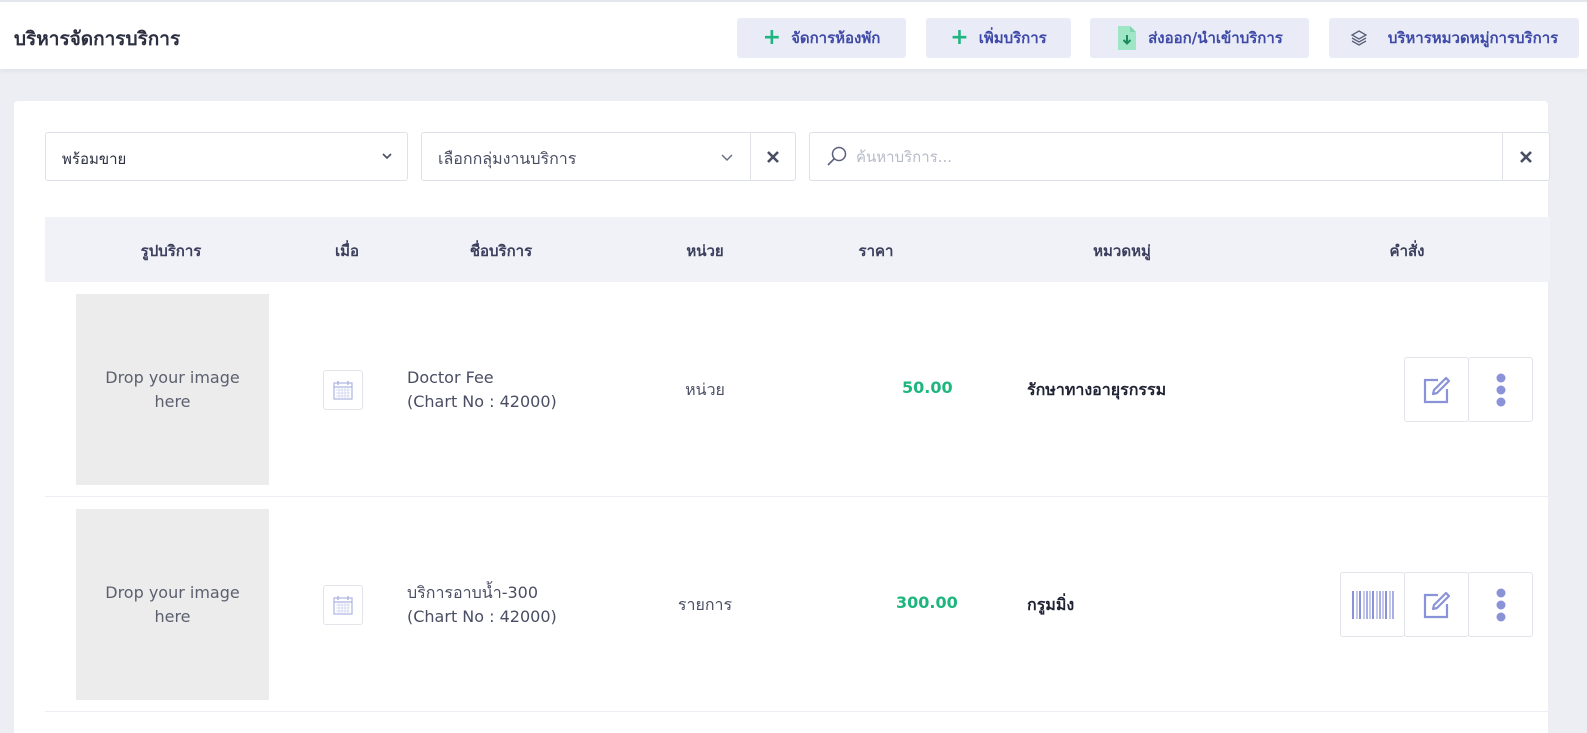 This screenshot has height=733, width=1587. I want to click on category-cell: กรูมมิ่ง, so click(1051, 604).